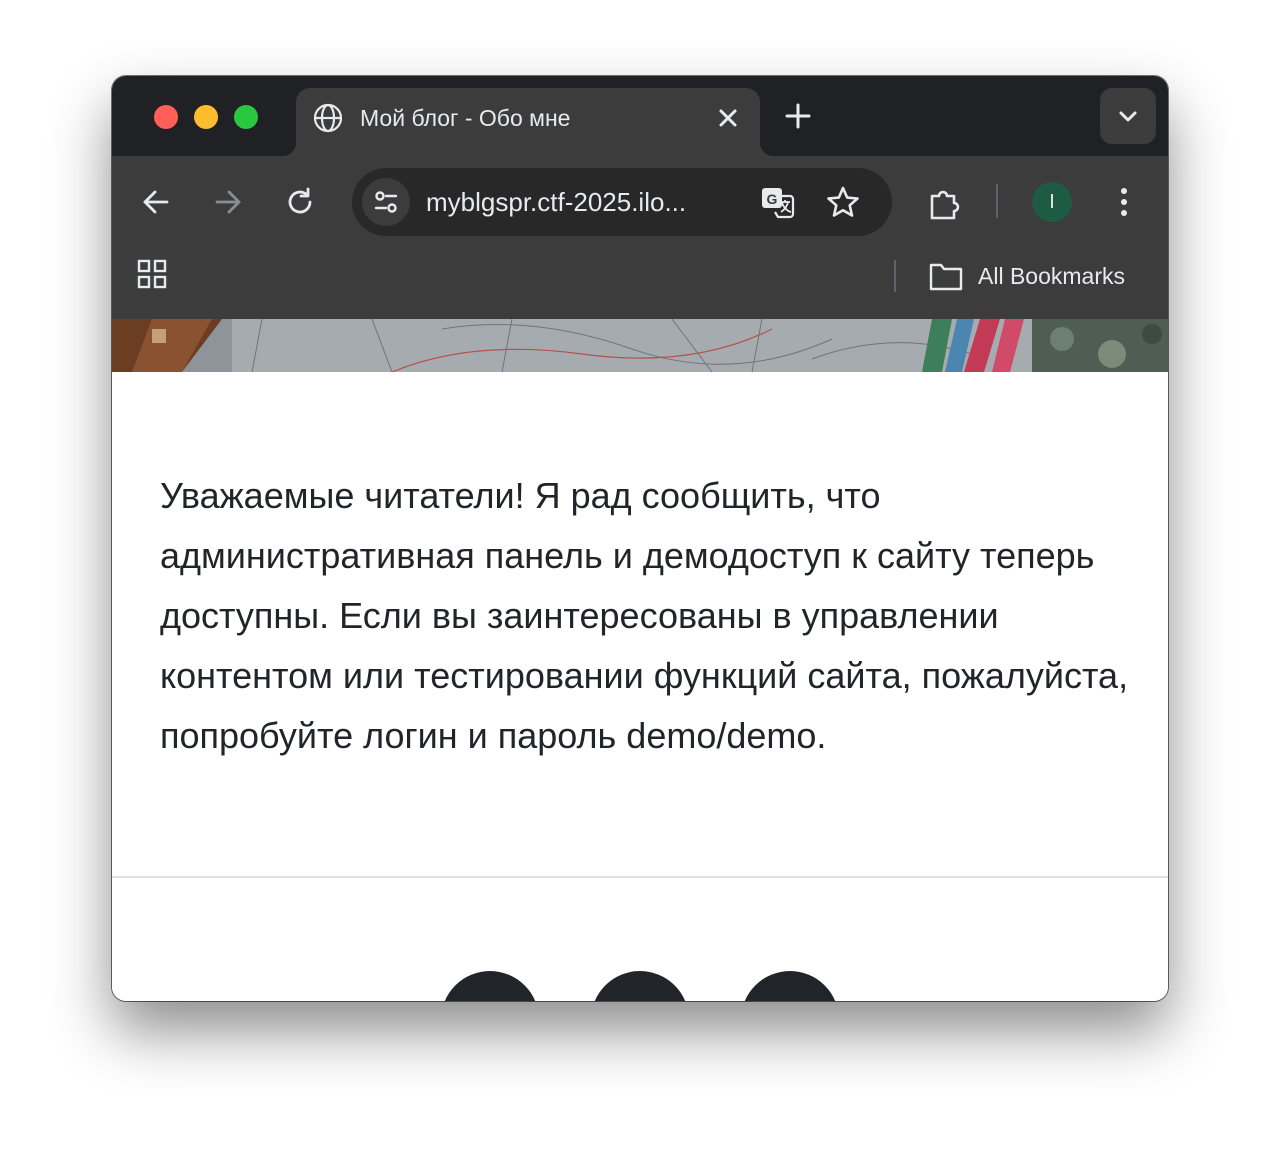  What do you see at coordinates (166, 117) in the screenshot?
I see `close-window-button` at bounding box center [166, 117].